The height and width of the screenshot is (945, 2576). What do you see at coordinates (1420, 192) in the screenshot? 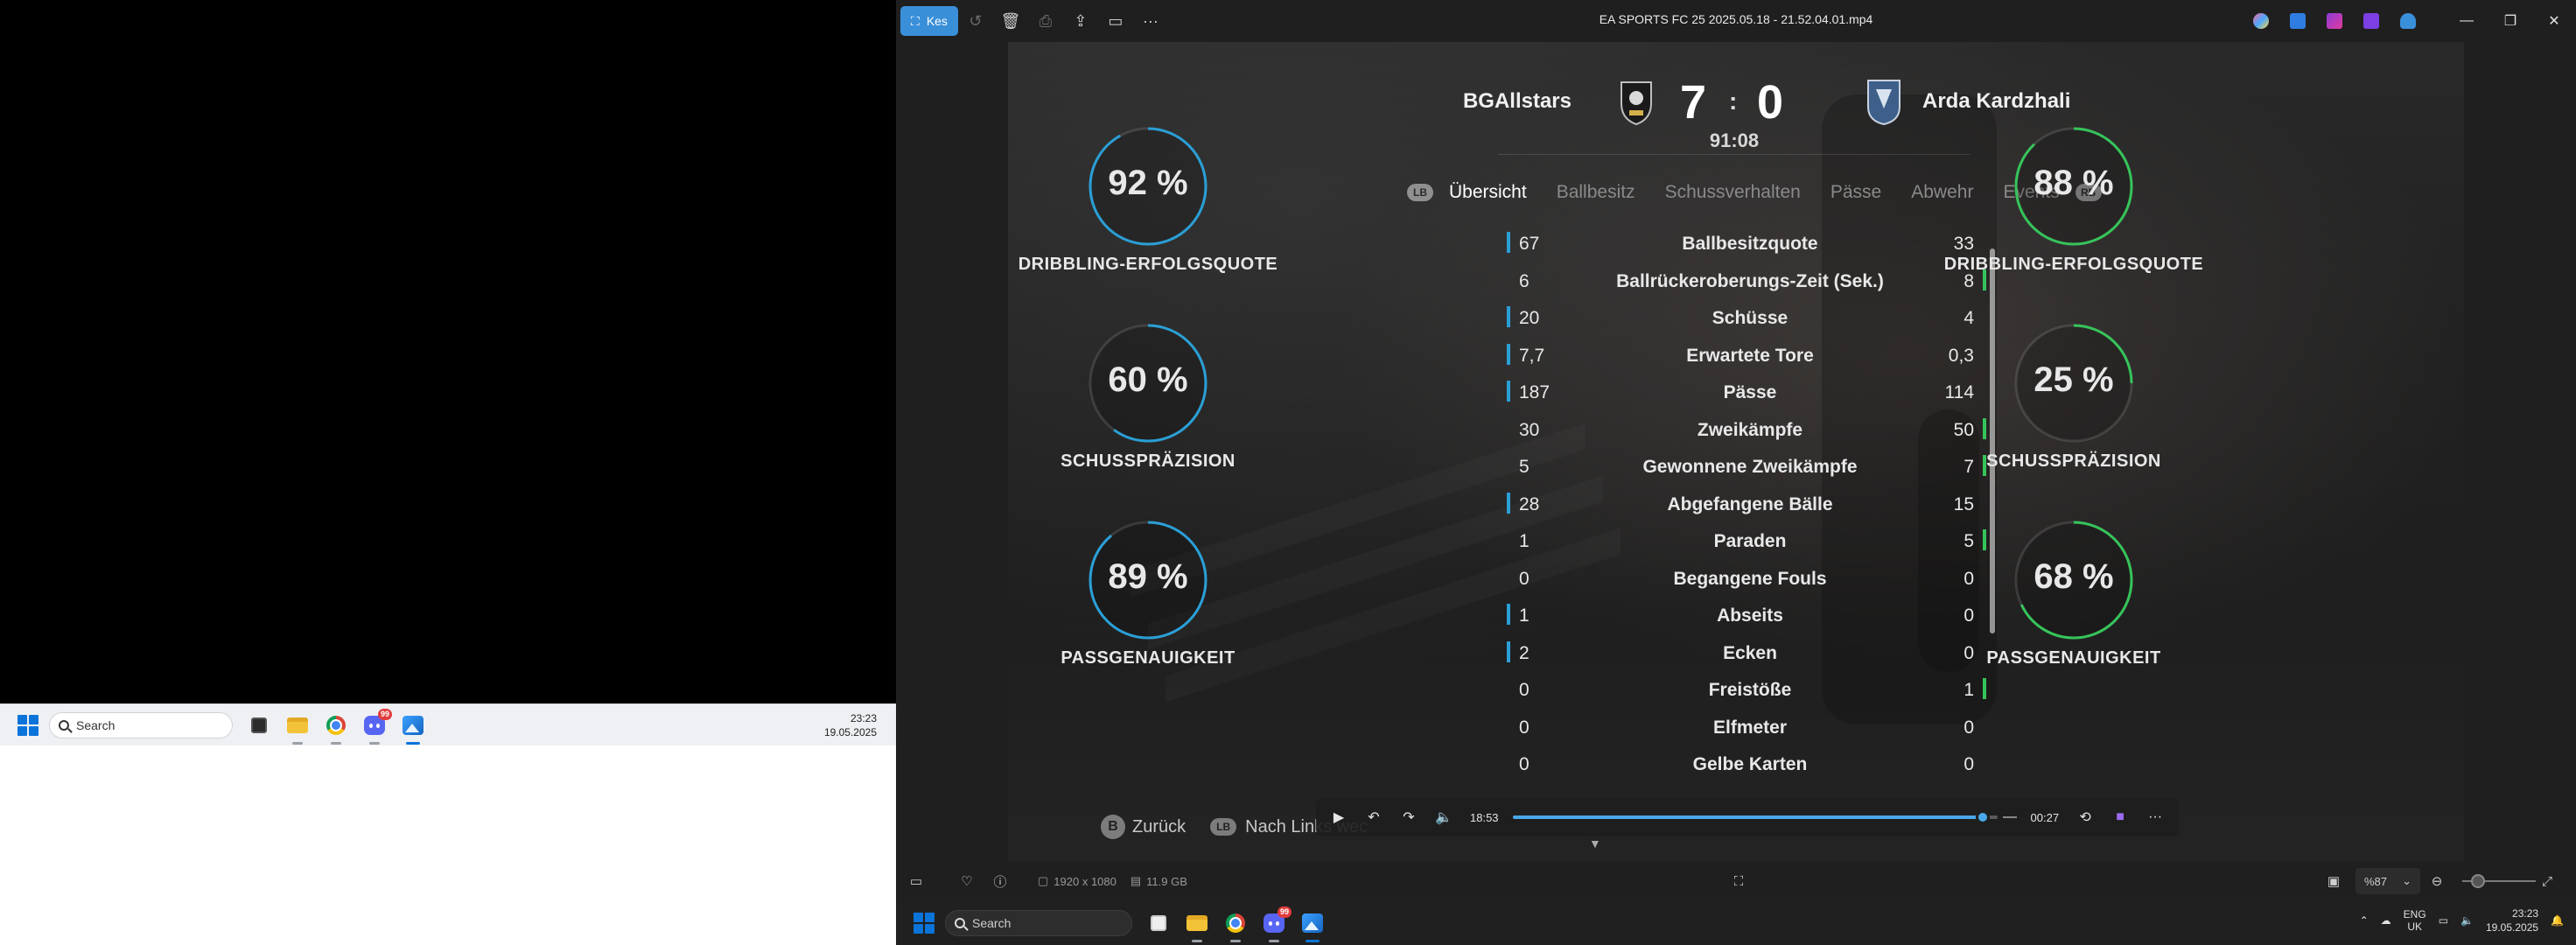
I see `lb-button-hint: LB` at bounding box center [1420, 192].